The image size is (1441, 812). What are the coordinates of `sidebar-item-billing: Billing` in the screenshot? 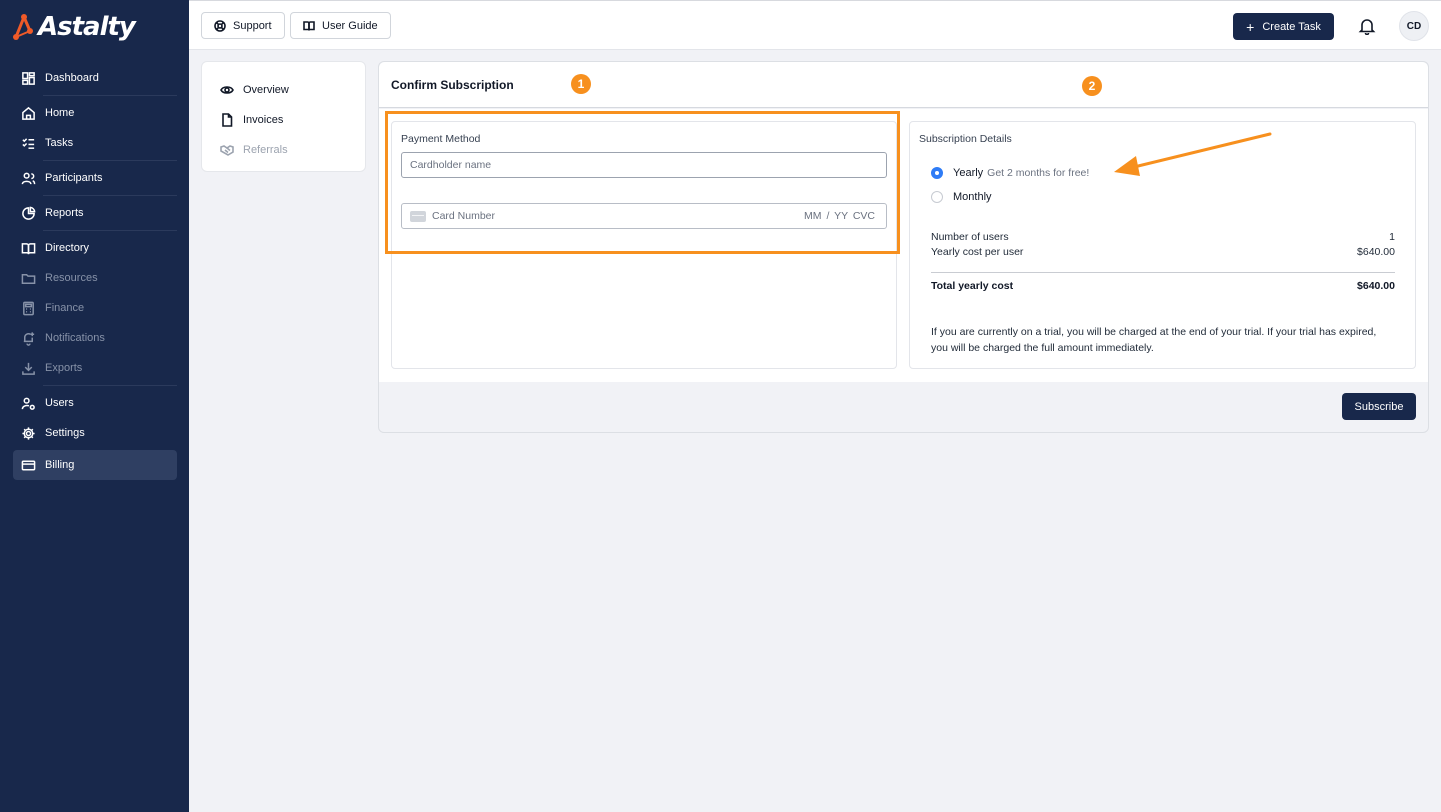 It's located at (95, 465).